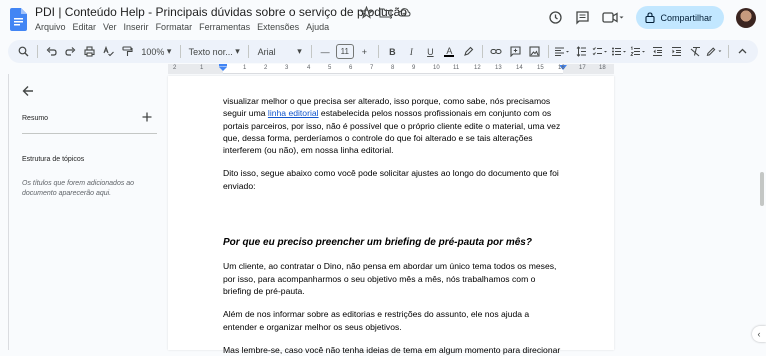  I want to click on bulleted-list-icon, so click(619, 51).